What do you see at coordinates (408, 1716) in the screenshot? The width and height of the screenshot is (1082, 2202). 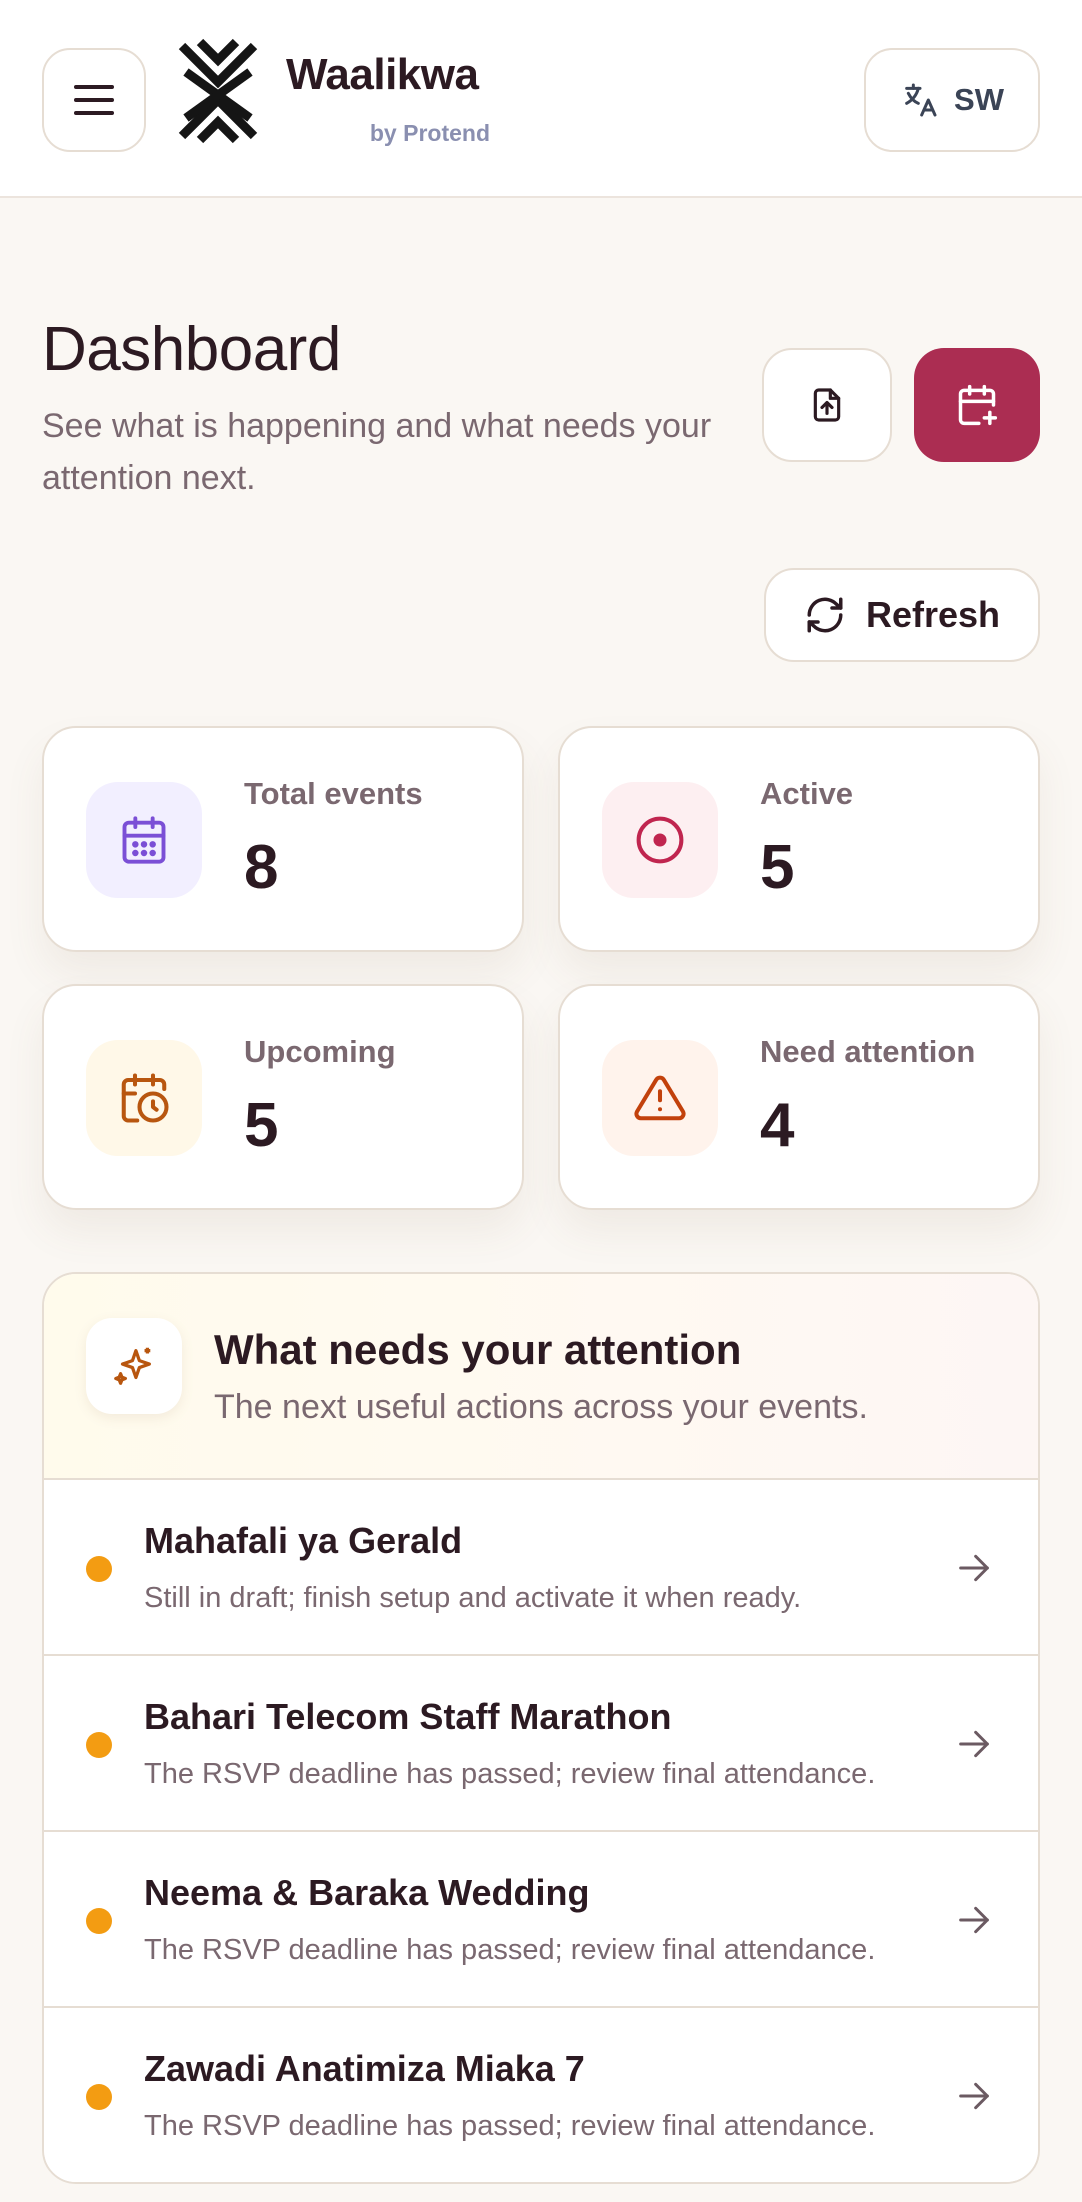 I see `attention-item-title: Bahari Telecom Staff Marathon` at bounding box center [408, 1716].